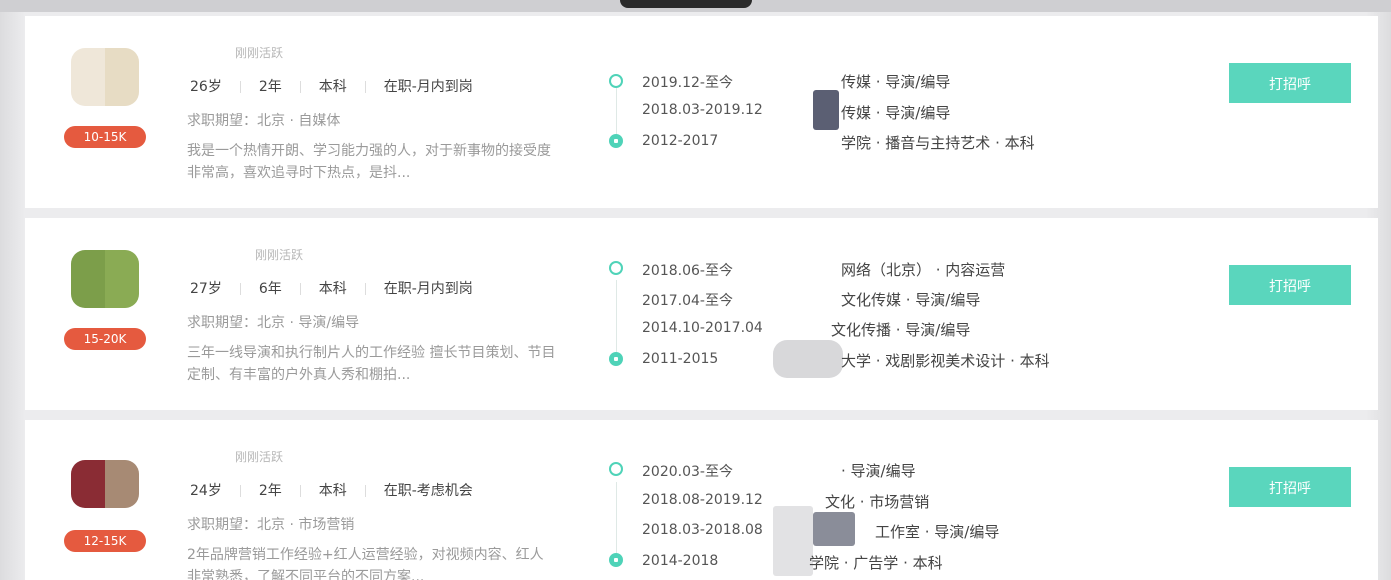  What do you see at coordinates (945, 361) in the screenshot?
I see `timeline-text: 大学 · 戏剧影视美术设计 · 本科` at bounding box center [945, 361].